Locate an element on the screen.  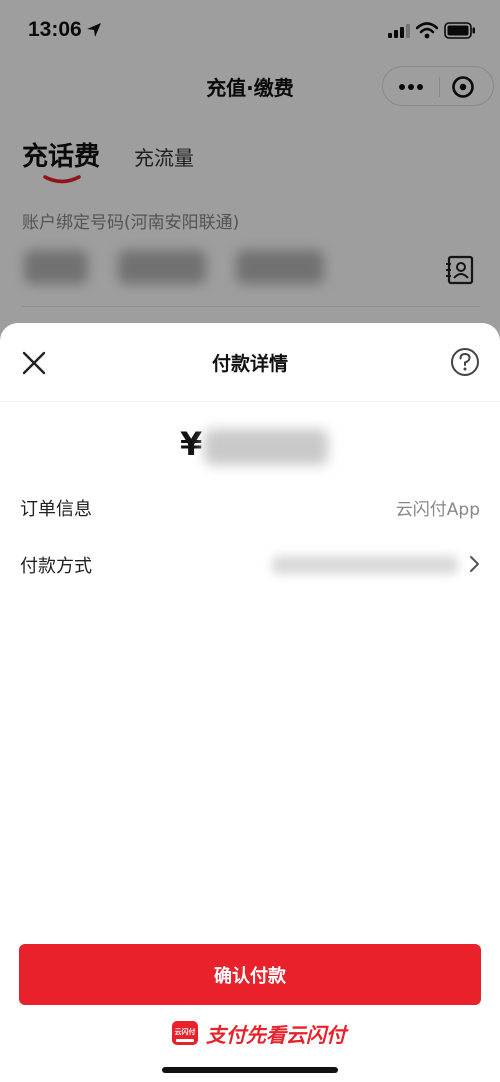
payment-method-redacted is located at coordinates (365, 565).